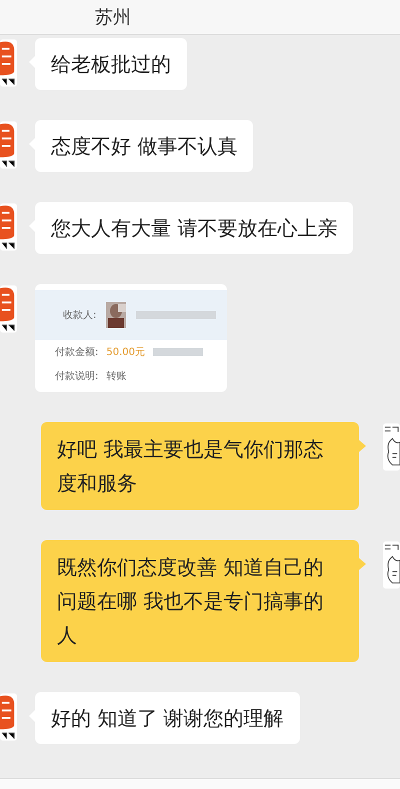 The height and width of the screenshot is (789, 400). I want to click on message-bubble: 既然你们态度改善 知道自己的问题在哪 我也不是专门搞事的人, so click(200, 601).